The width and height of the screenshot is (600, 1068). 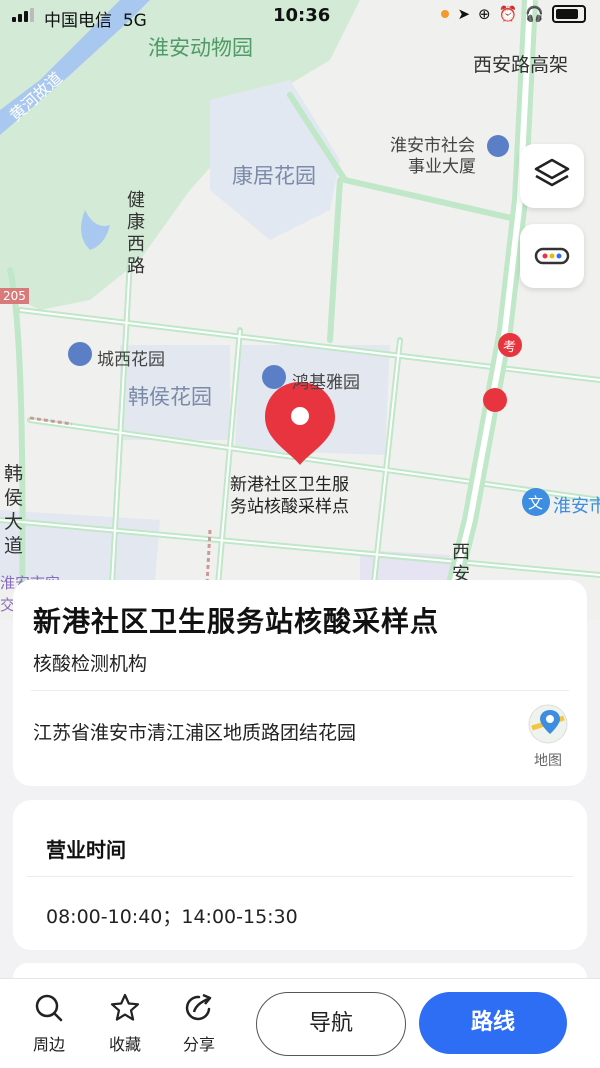 I want to click on map-link-label: 地图, so click(x=548, y=761).